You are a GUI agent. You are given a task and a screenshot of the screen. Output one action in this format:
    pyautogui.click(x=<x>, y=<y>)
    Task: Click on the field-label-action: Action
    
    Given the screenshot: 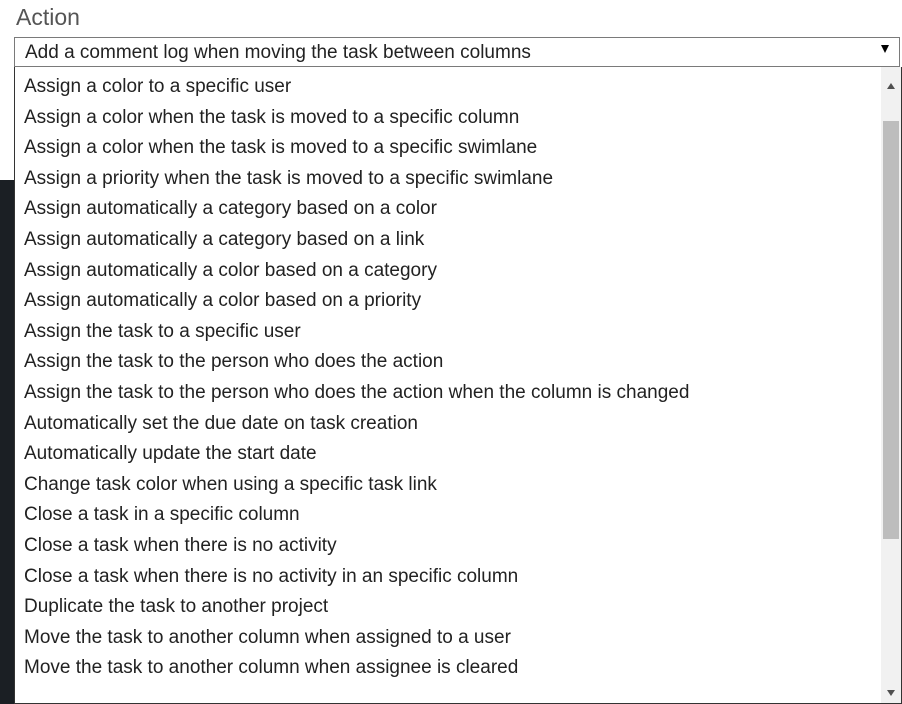 What is the action you would take?
    pyautogui.click(x=48, y=17)
    